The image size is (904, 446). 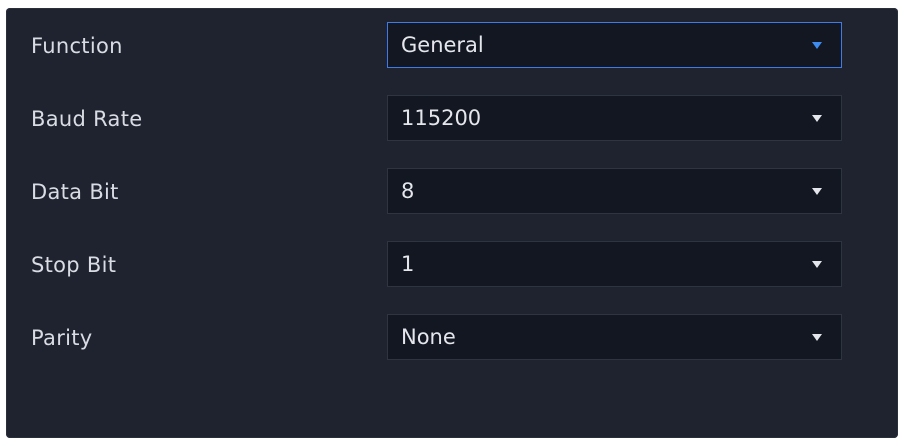 I want to click on parity-row: Parity None, so click(x=452, y=338).